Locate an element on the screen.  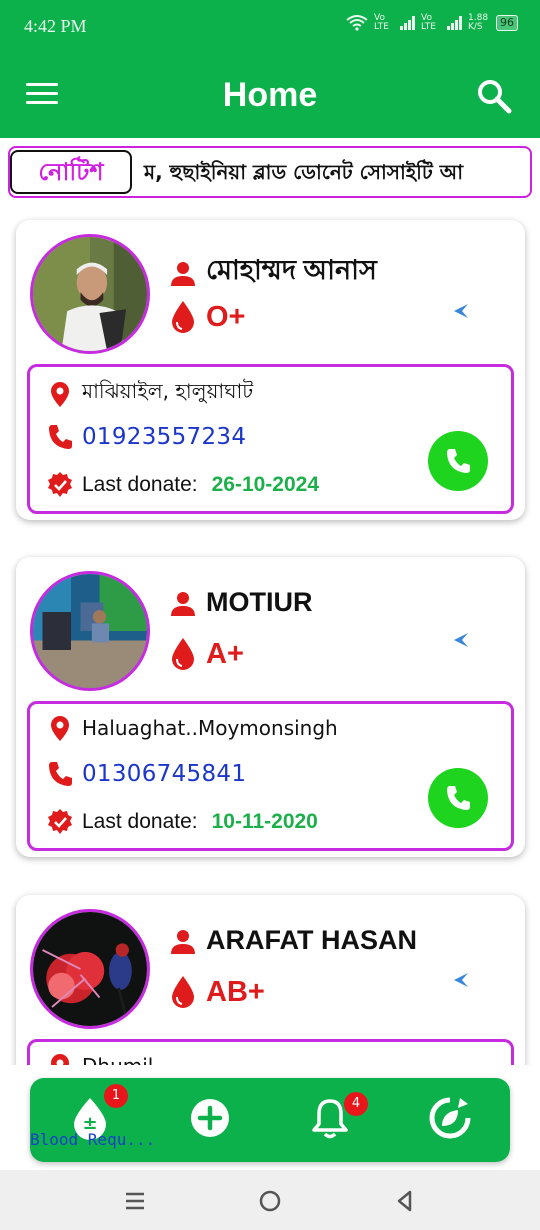
notification-badge: 4 is located at coordinates (356, 1104).